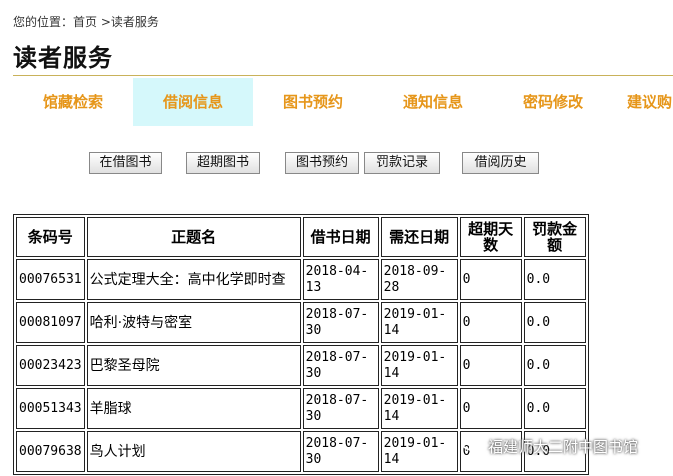 Image resolution: width=673 pixels, height=476 pixels. I want to click on breadcrumb-prefix: 您的位置：, so click(43, 22).